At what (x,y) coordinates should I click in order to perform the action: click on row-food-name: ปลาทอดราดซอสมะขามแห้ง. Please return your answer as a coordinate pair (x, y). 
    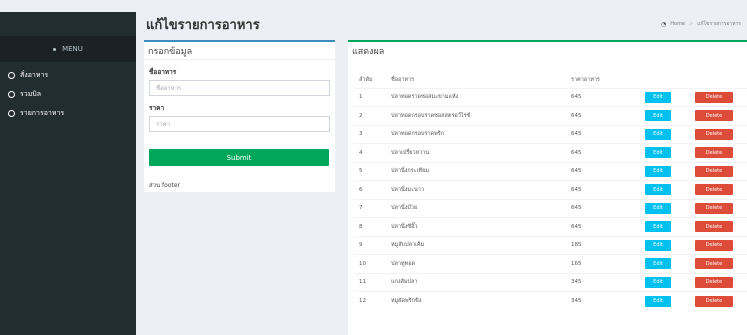
    Looking at the image, I should click on (481, 97).